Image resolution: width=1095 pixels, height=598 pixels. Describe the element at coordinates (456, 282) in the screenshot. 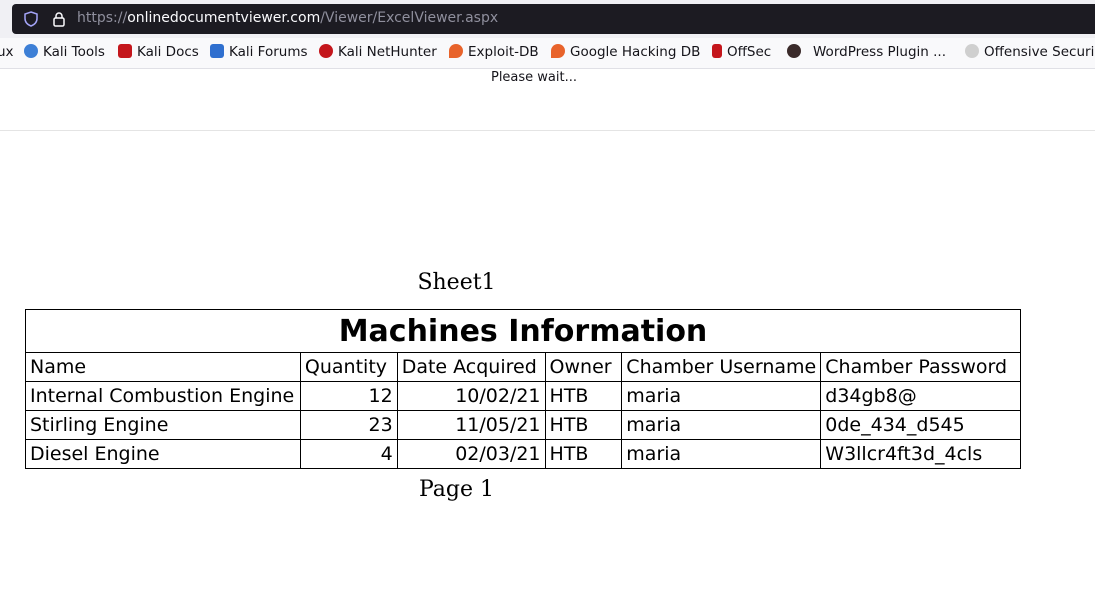

I see `sheet-title: Sheet1` at that location.